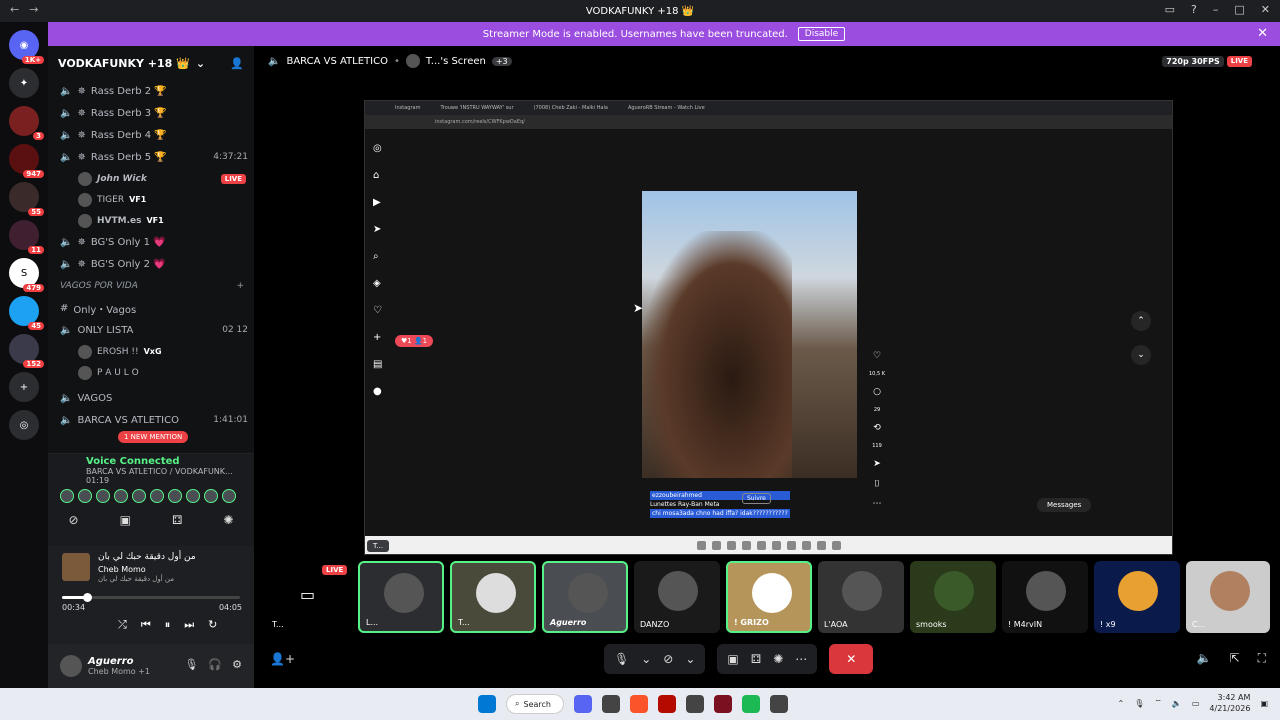 Image resolution: width=1280 pixels, height=720 pixels. What do you see at coordinates (1264, 703) in the screenshot?
I see `notification-icon: ▣` at bounding box center [1264, 703].